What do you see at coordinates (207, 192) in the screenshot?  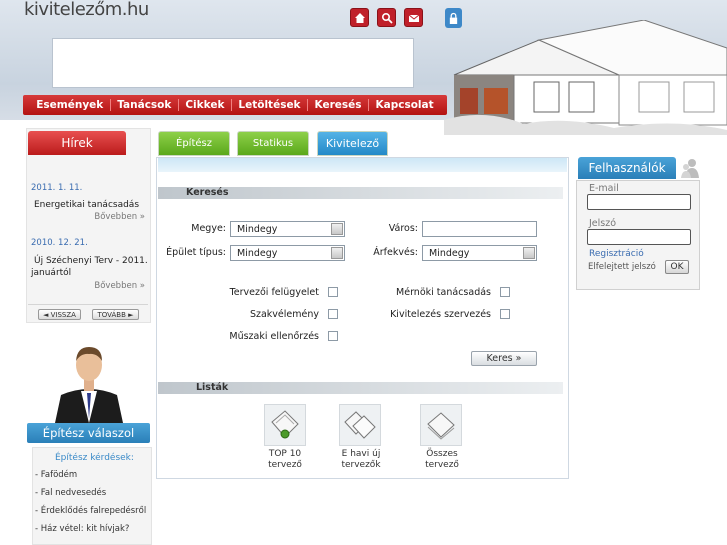 I see `search-title: Keresés` at bounding box center [207, 192].